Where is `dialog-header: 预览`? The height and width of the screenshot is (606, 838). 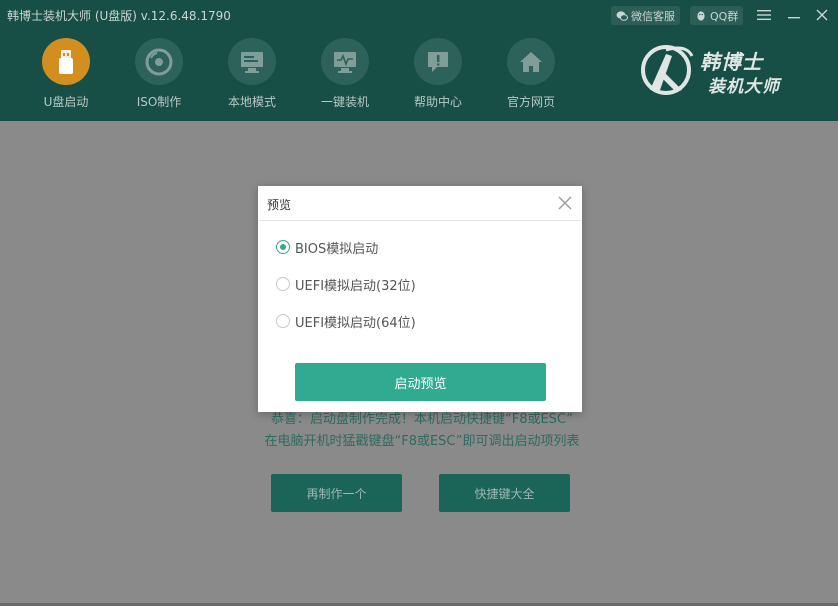
dialog-header: 预览 is located at coordinates (420, 203).